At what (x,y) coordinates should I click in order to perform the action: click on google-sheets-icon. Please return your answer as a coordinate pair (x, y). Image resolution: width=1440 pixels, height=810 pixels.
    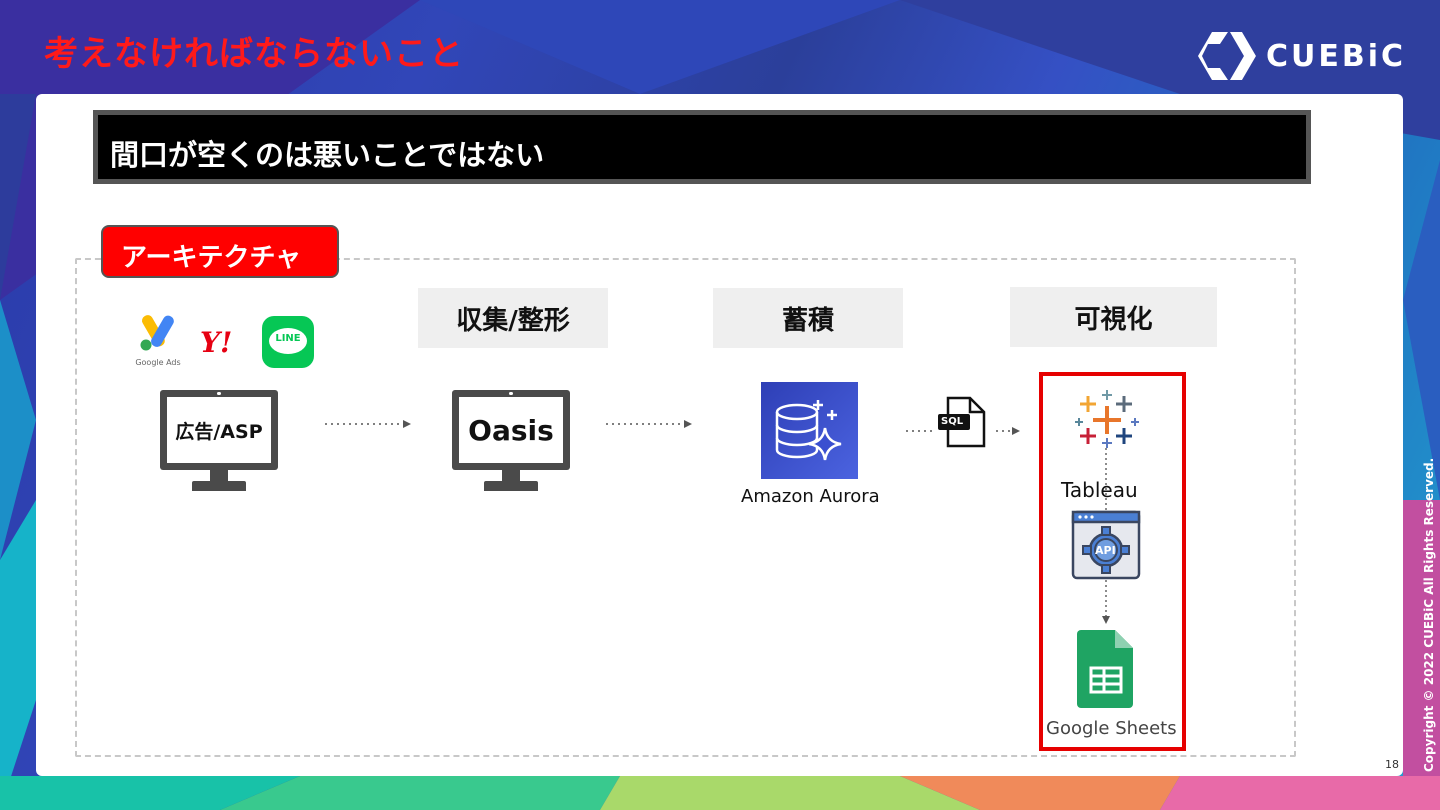
    Looking at the image, I should click on (1106, 669).